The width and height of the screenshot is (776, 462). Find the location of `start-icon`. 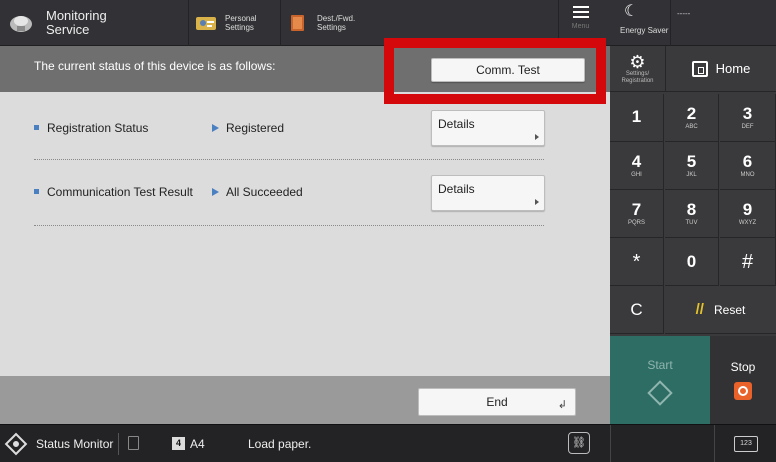

start-icon is located at coordinates (660, 393).